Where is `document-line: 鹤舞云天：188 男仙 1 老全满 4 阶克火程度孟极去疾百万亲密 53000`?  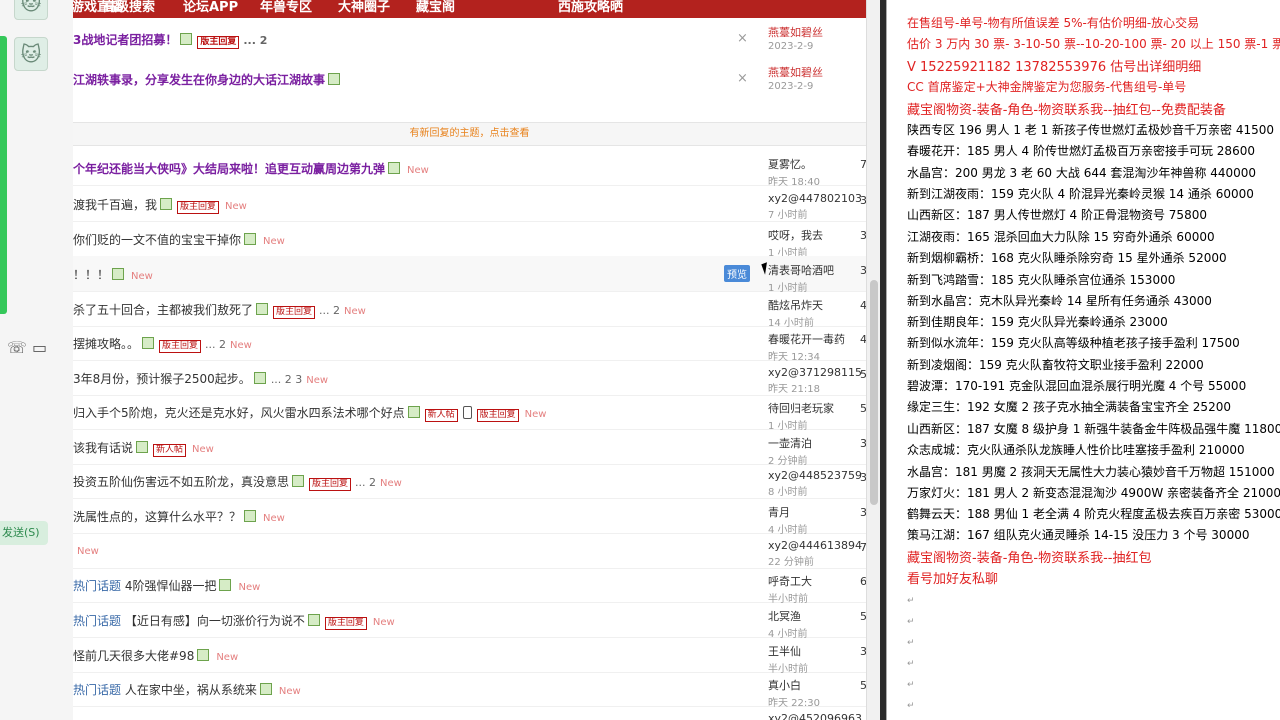
document-line: 鹤舞云天：188 男仙 1 老全满 4 阶克火程度孟极去疾百万亲密 53000 is located at coordinates (1093, 513).